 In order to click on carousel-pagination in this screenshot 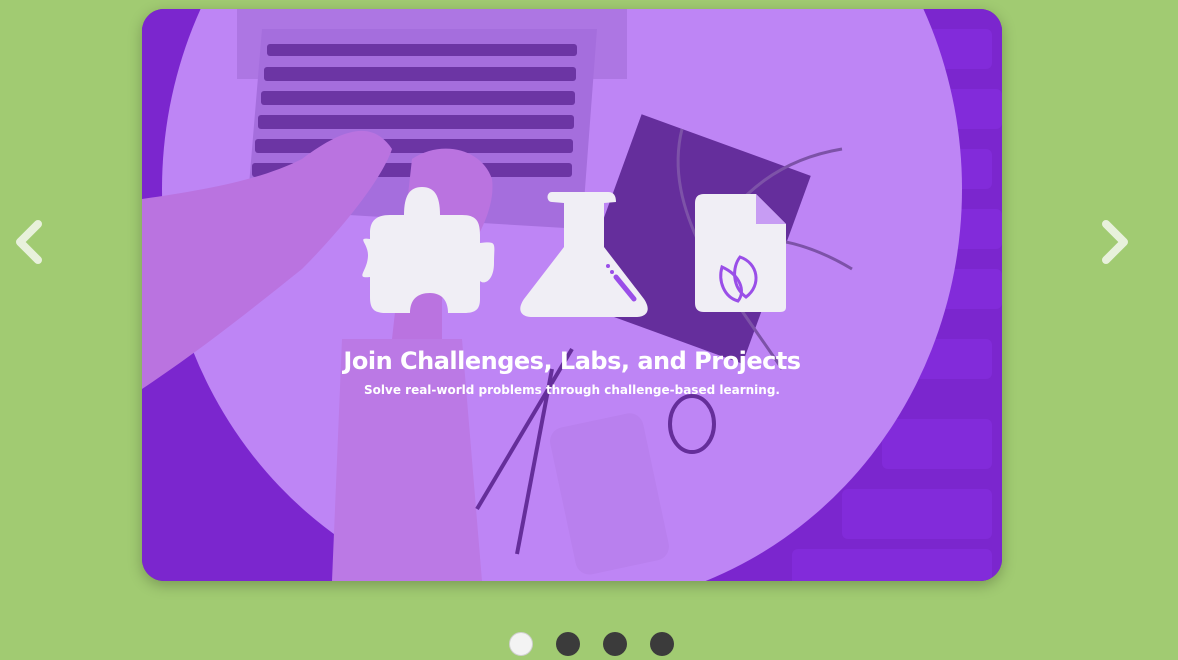, I will do `click(589, 644)`.